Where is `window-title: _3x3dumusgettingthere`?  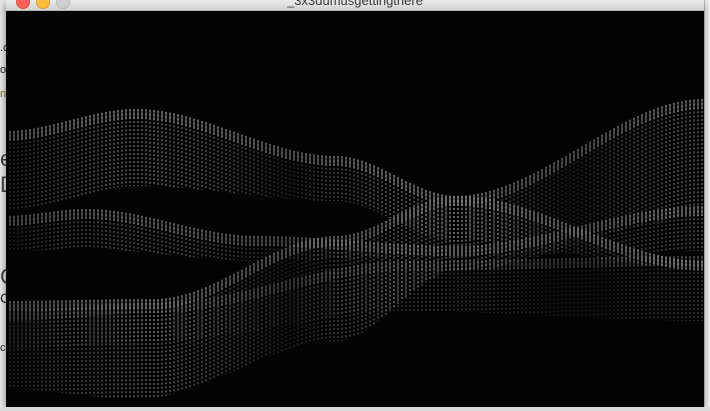
window-title: _3x3dumusgettingthere is located at coordinates (355, 4).